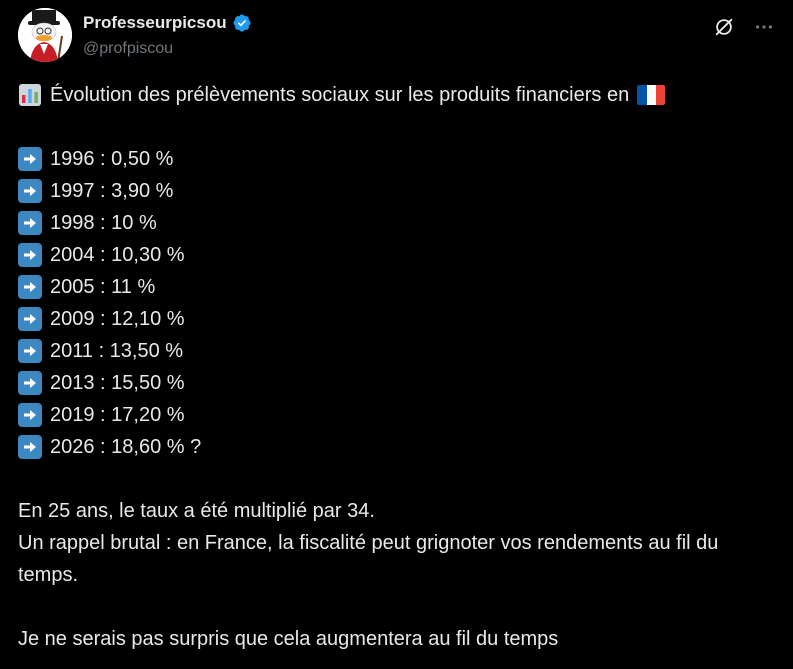 This screenshot has width=793, height=669. What do you see at coordinates (117, 351) in the screenshot?
I see `rate-text: 2011 : 13,50 %` at bounding box center [117, 351].